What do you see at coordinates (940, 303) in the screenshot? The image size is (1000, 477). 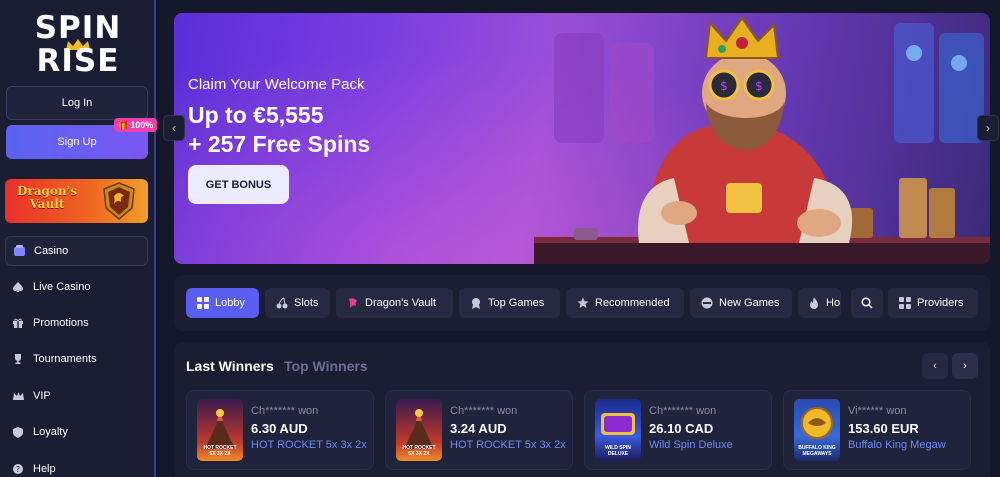 I see `tab-label: Providers` at bounding box center [940, 303].